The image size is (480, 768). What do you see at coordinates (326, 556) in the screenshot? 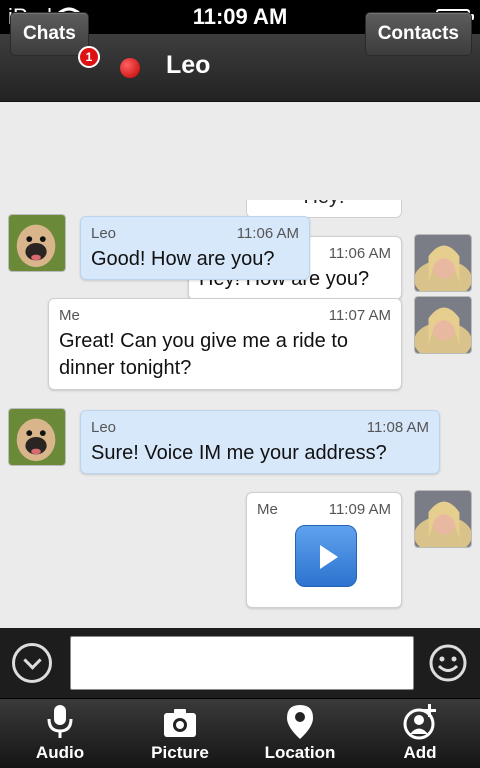
I see `play-button` at bounding box center [326, 556].